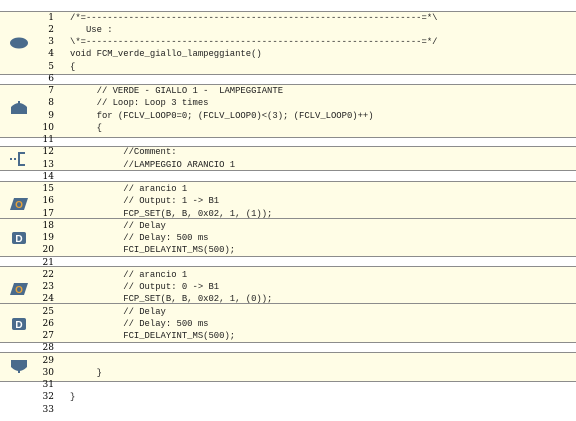 This screenshot has height=421, width=576. Describe the element at coordinates (288, 226) in the screenshot. I see `code-line: 18 // Delay` at that location.